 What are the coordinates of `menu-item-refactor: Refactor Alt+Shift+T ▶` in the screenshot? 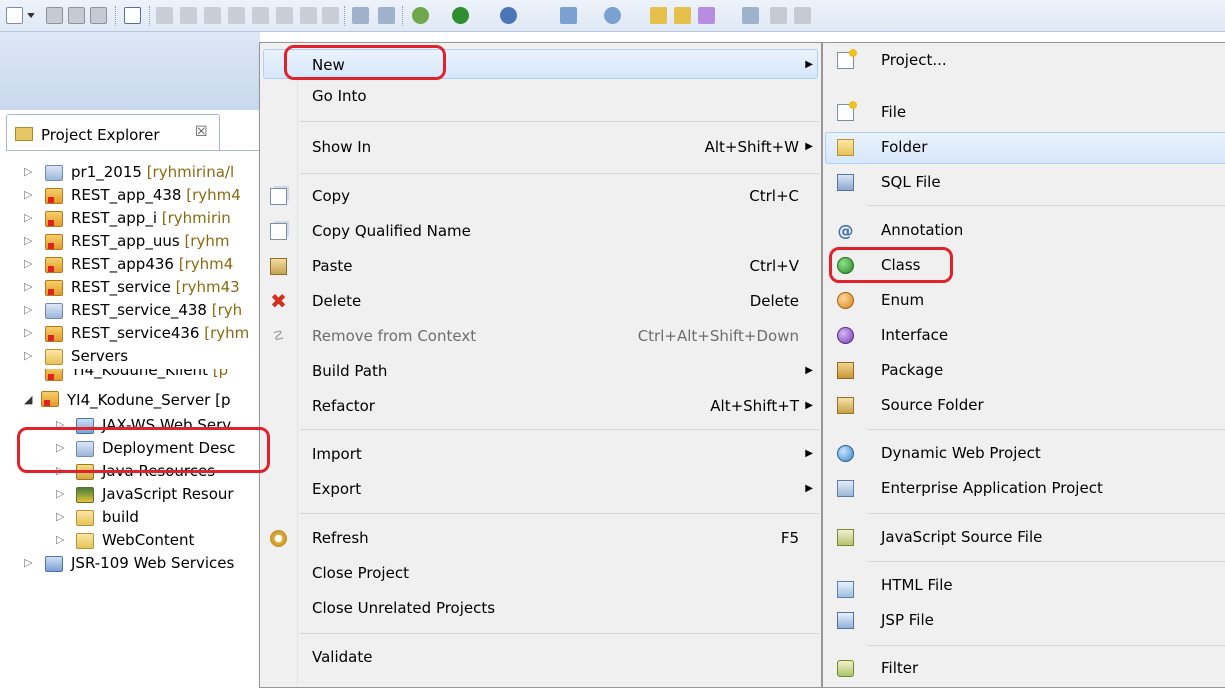 It's located at (540, 406).